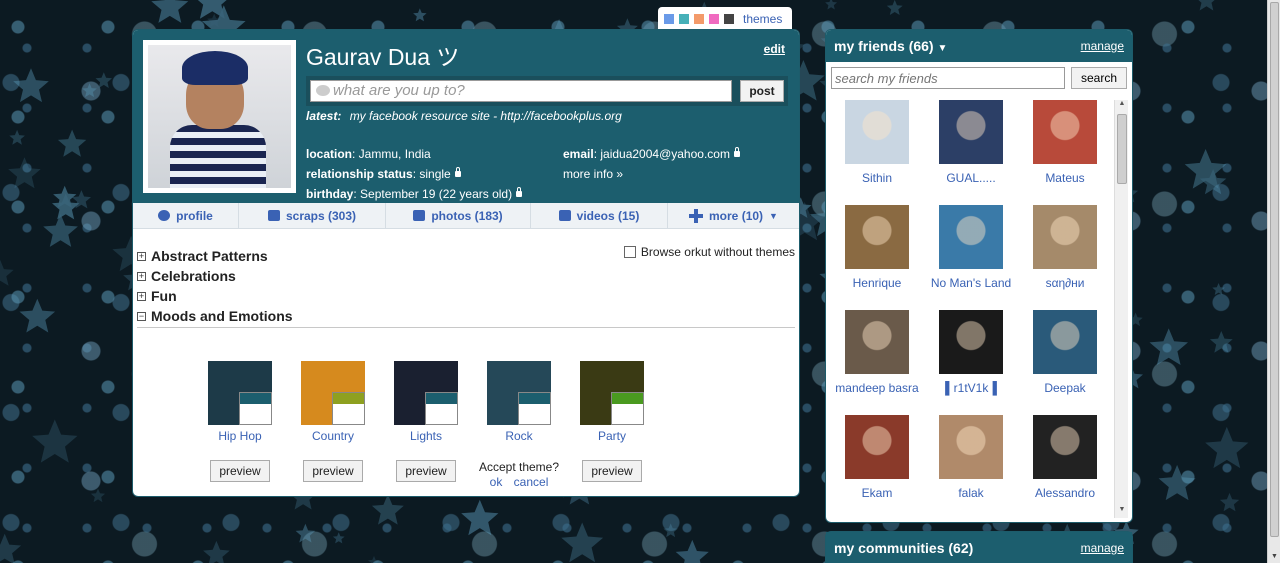 The width and height of the screenshot is (1280, 563). I want to click on scroll-thumb, so click(1122, 149).